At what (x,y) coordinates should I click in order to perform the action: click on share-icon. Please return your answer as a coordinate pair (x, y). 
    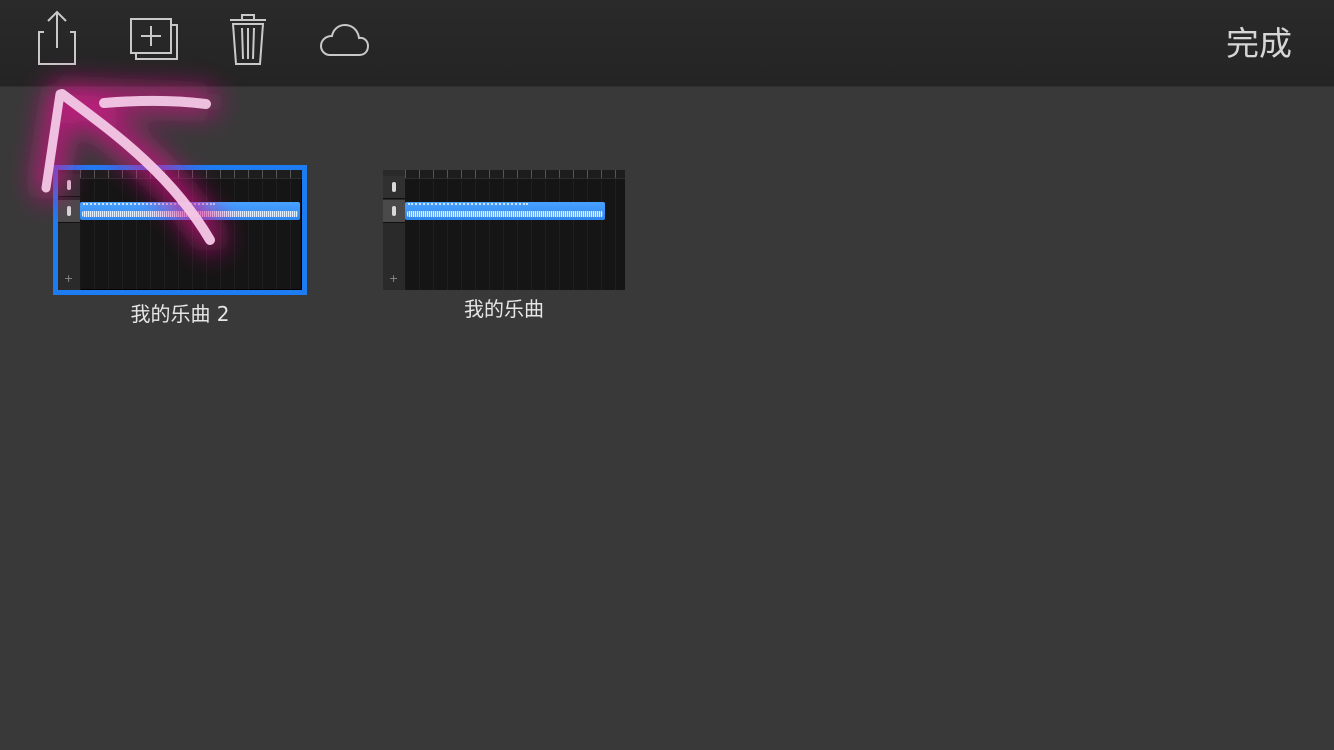
    Looking at the image, I should click on (57, 40).